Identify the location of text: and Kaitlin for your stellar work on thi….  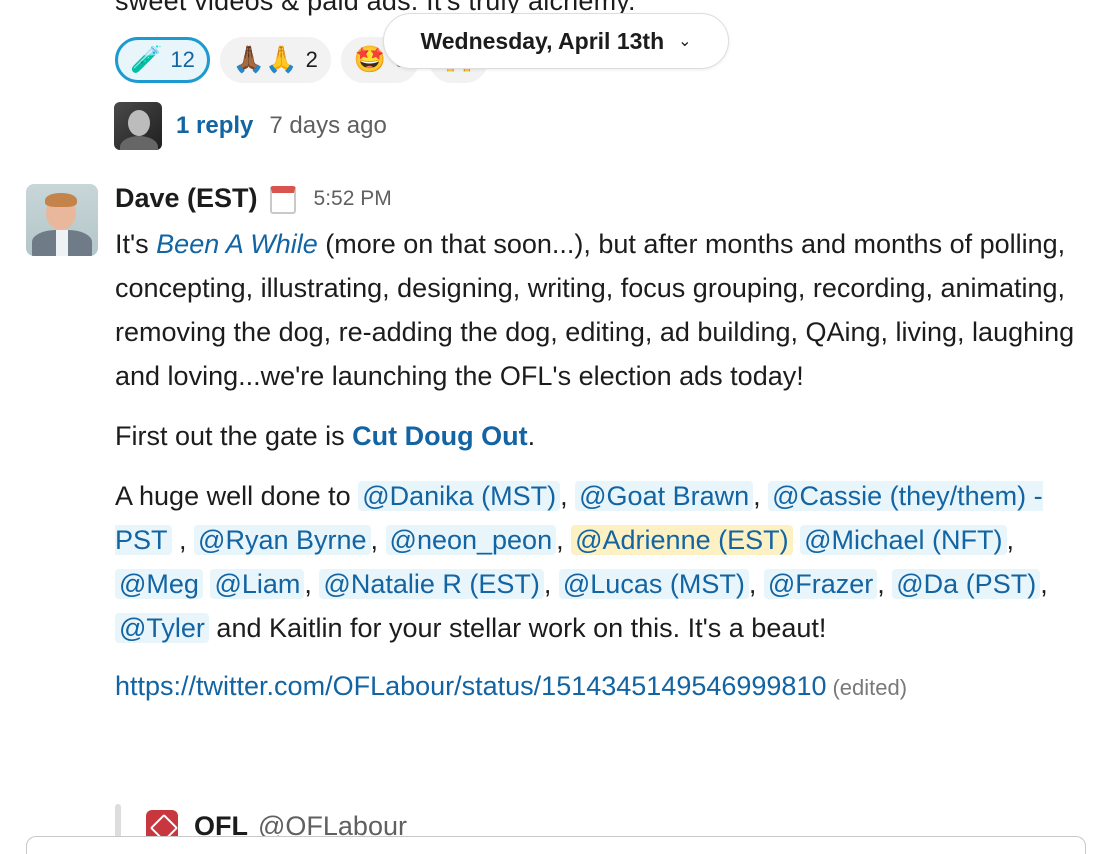
(517, 628).